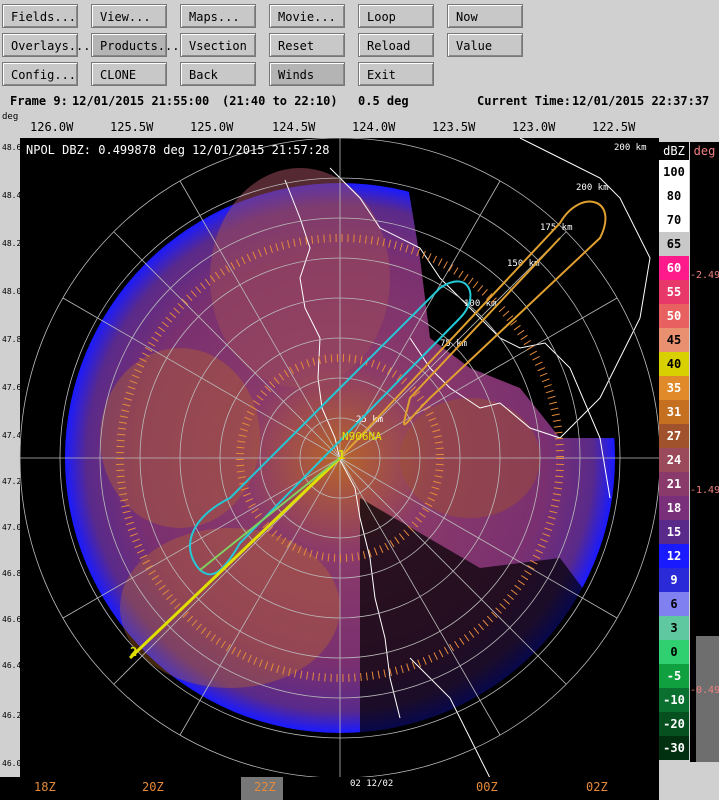 The width and height of the screenshot is (719, 800). What do you see at coordinates (674, 484) in the screenshot?
I see `legend-entry: 21` at bounding box center [674, 484].